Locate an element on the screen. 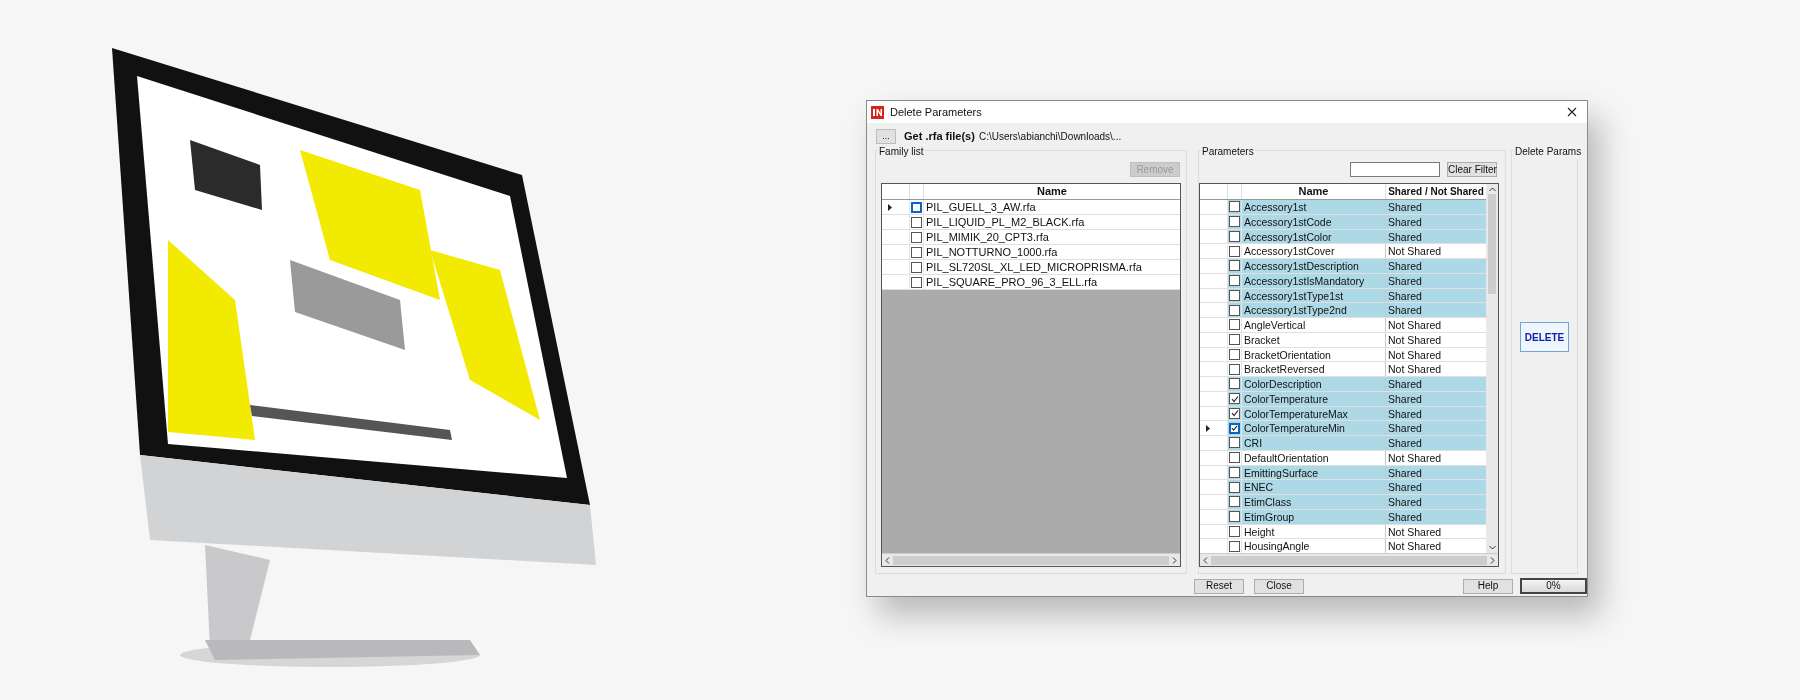  group-title: Family list is located at coordinates (901, 151).